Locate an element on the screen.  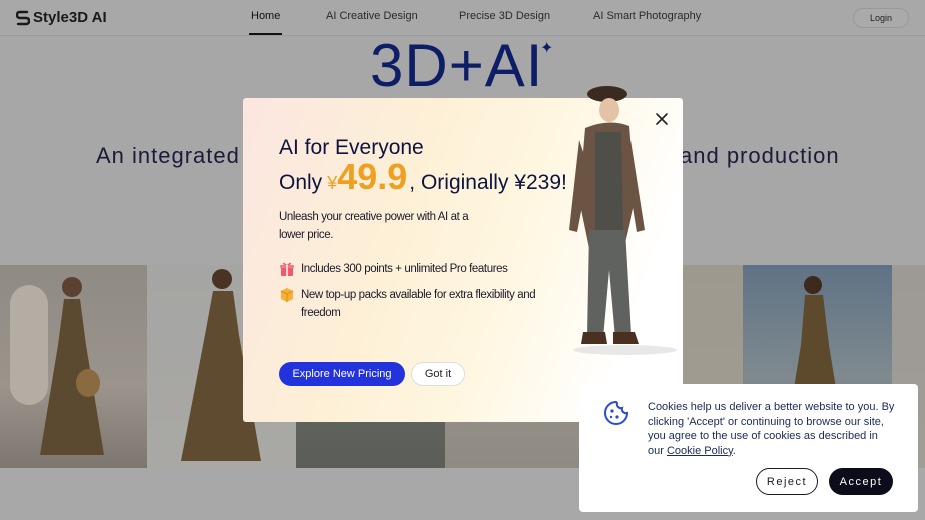
price-line: Only ¥ 49.9 , Originally ¥239! is located at coordinates (423, 177).